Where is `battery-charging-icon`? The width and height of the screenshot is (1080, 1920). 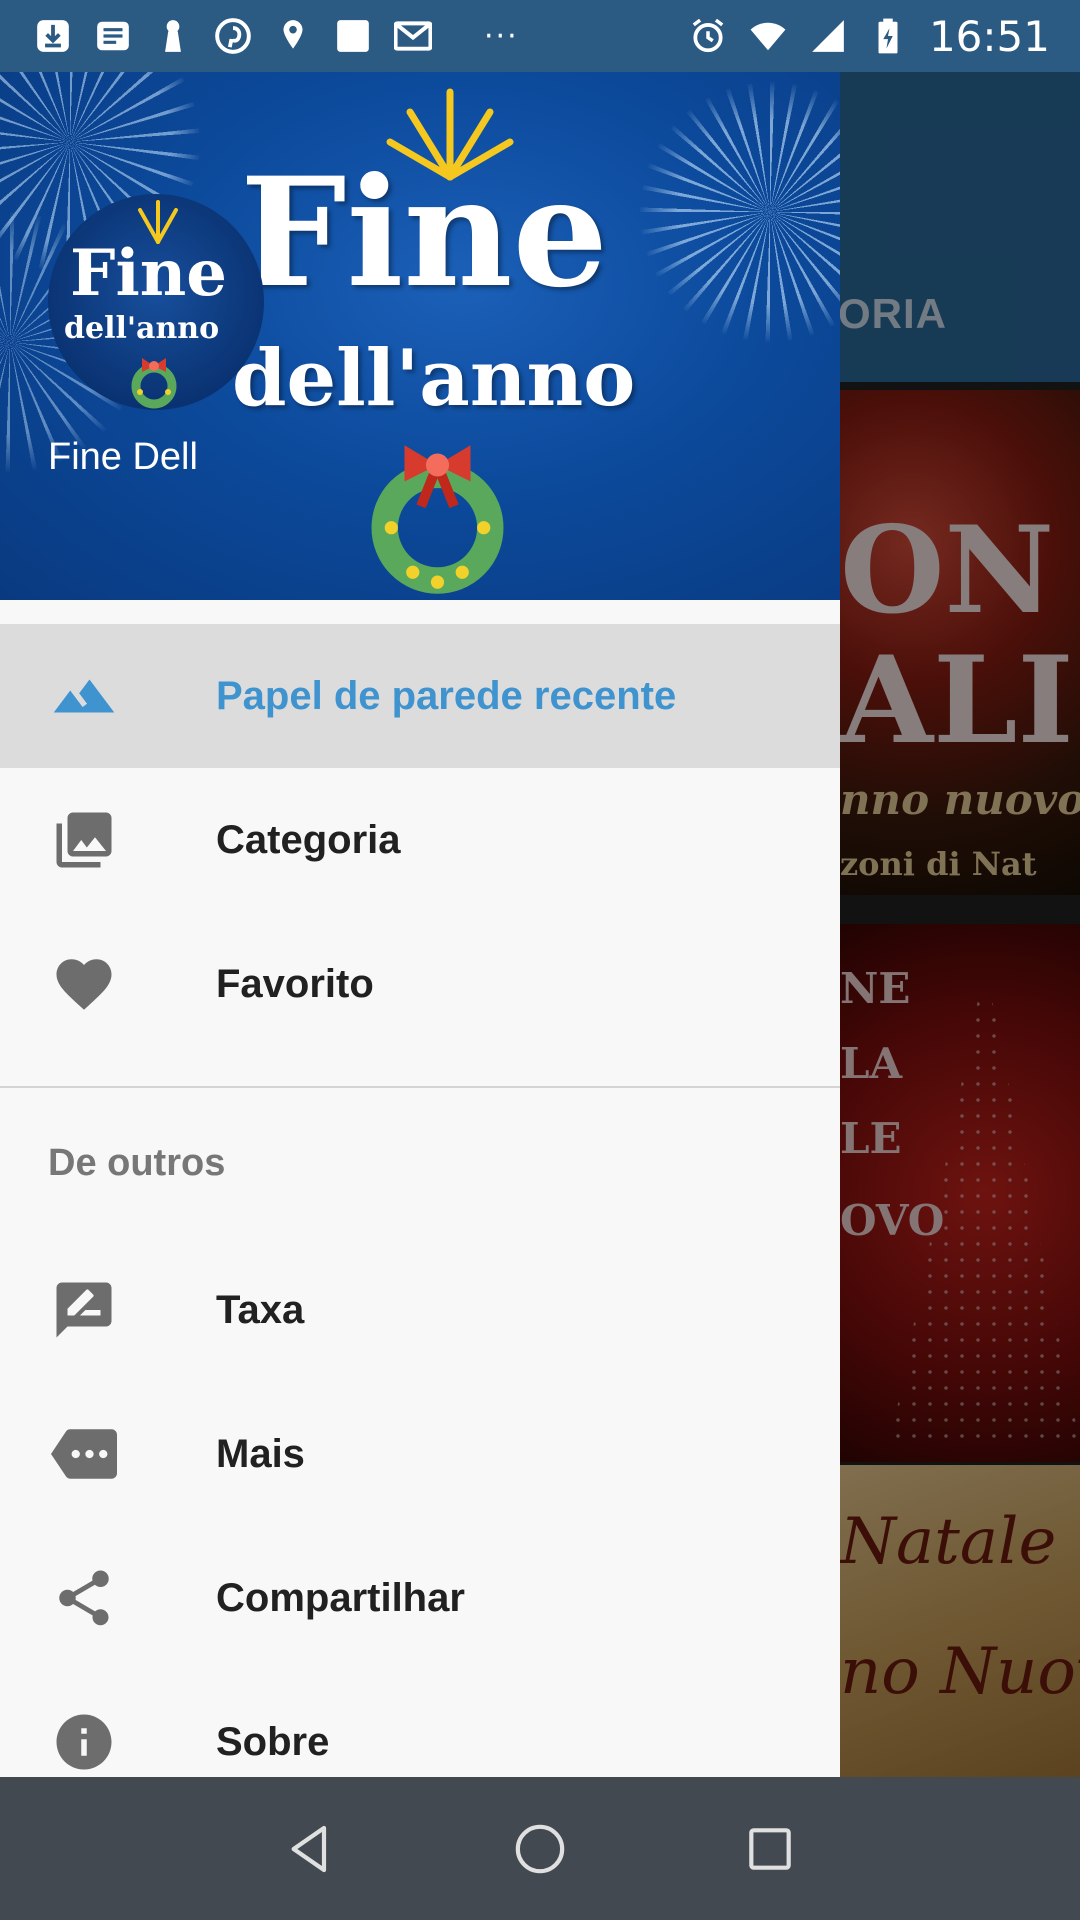 battery-charging-icon is located at coordinates (888, 36).